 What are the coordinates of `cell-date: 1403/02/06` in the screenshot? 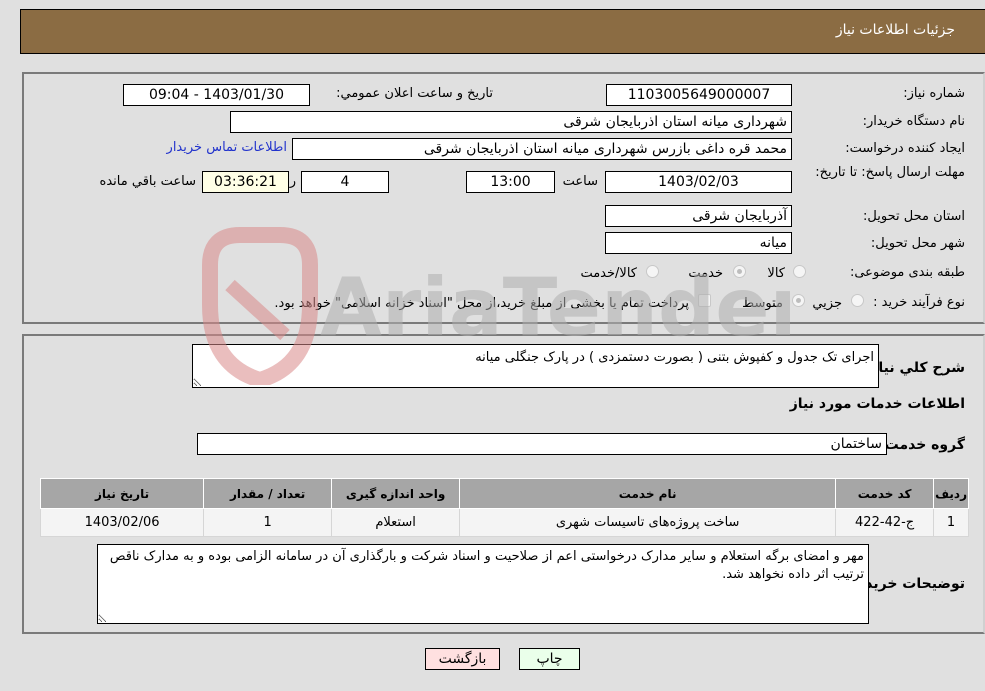 It's located at (122, 522).